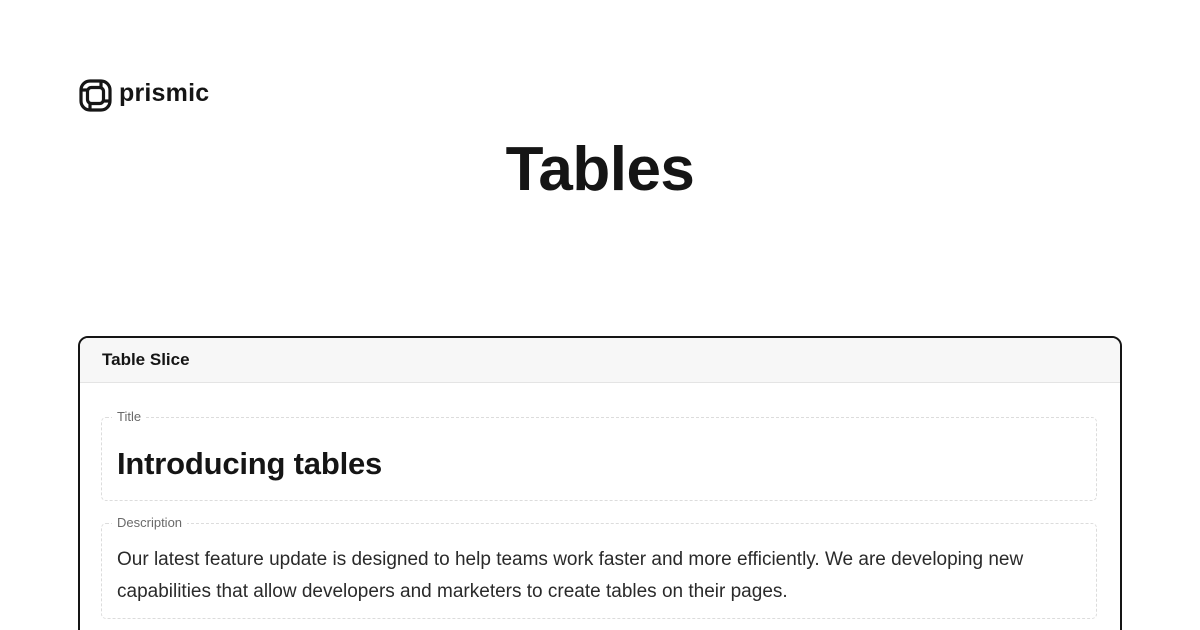 This screenshot has height=630, width=1200. Describe the element at coordinates (150, 523) in the screenshot. I see `description-field-label: Description` at that location.